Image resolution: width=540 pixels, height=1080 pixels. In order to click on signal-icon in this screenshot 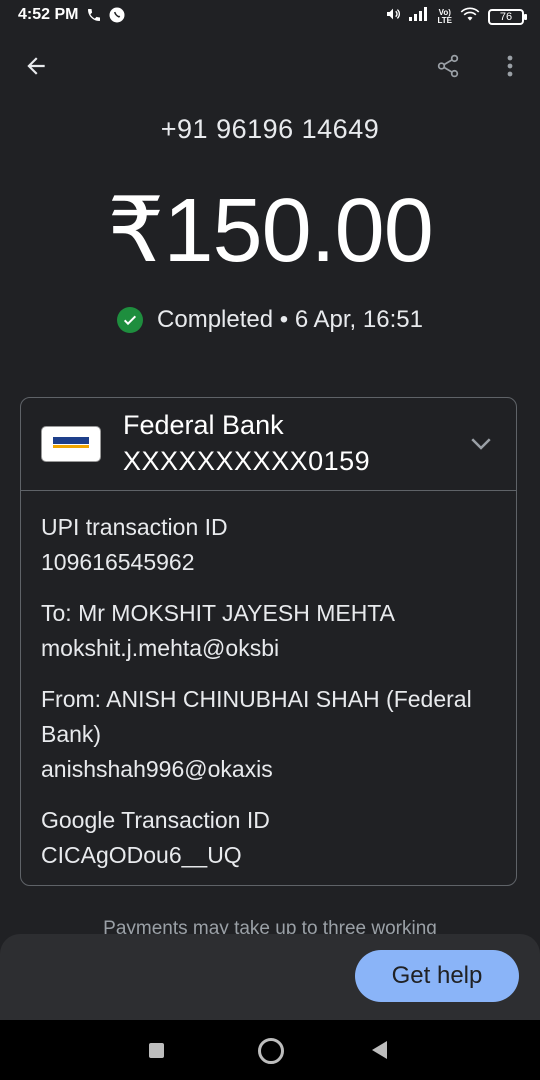, I will do `click(419, 16)`.